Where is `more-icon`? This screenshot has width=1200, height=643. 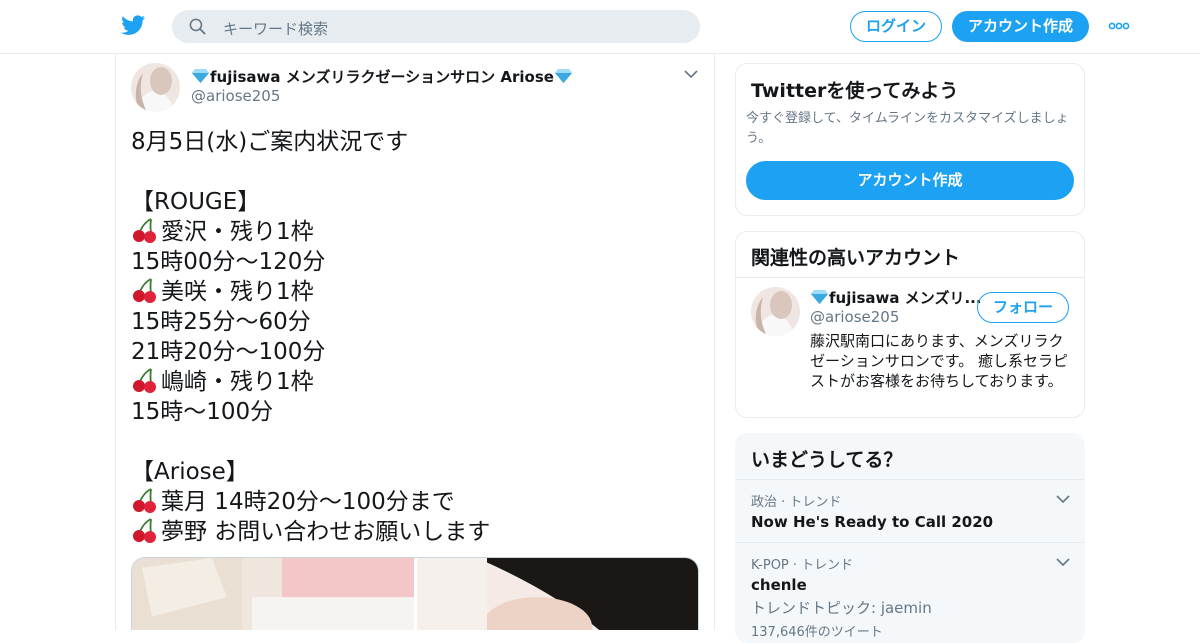
more-icon is located at coordinates (1120, 26).